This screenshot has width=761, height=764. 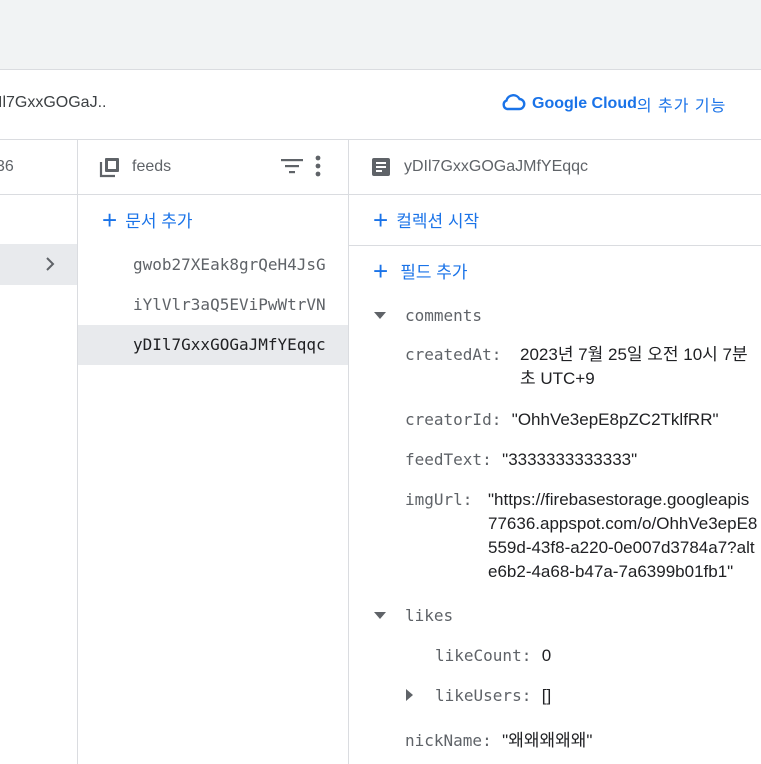 I want to click on field-name: nickName:, so click(x=448, y=740).